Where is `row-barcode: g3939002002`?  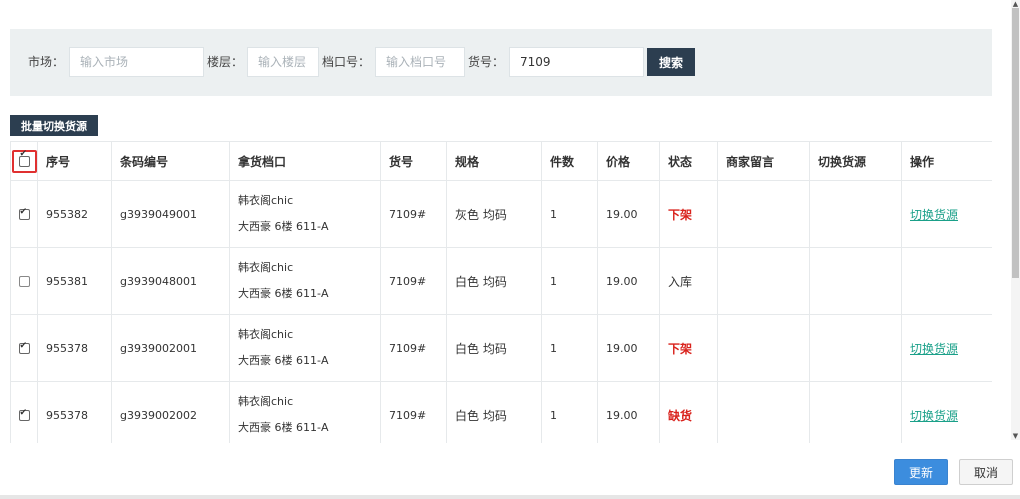 row-barcode: g3939002002 is located at coordinates (170, 412).